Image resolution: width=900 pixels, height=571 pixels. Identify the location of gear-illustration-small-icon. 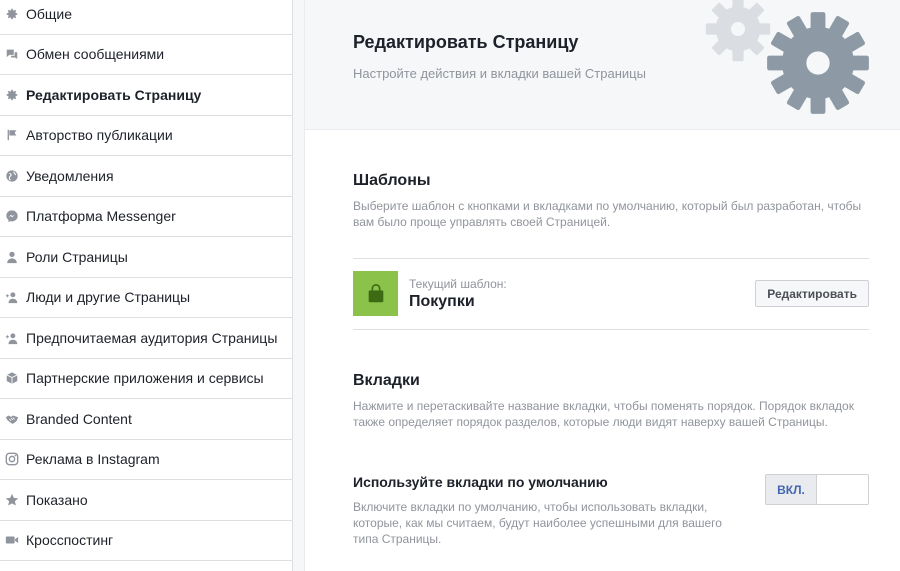
(738, 31).